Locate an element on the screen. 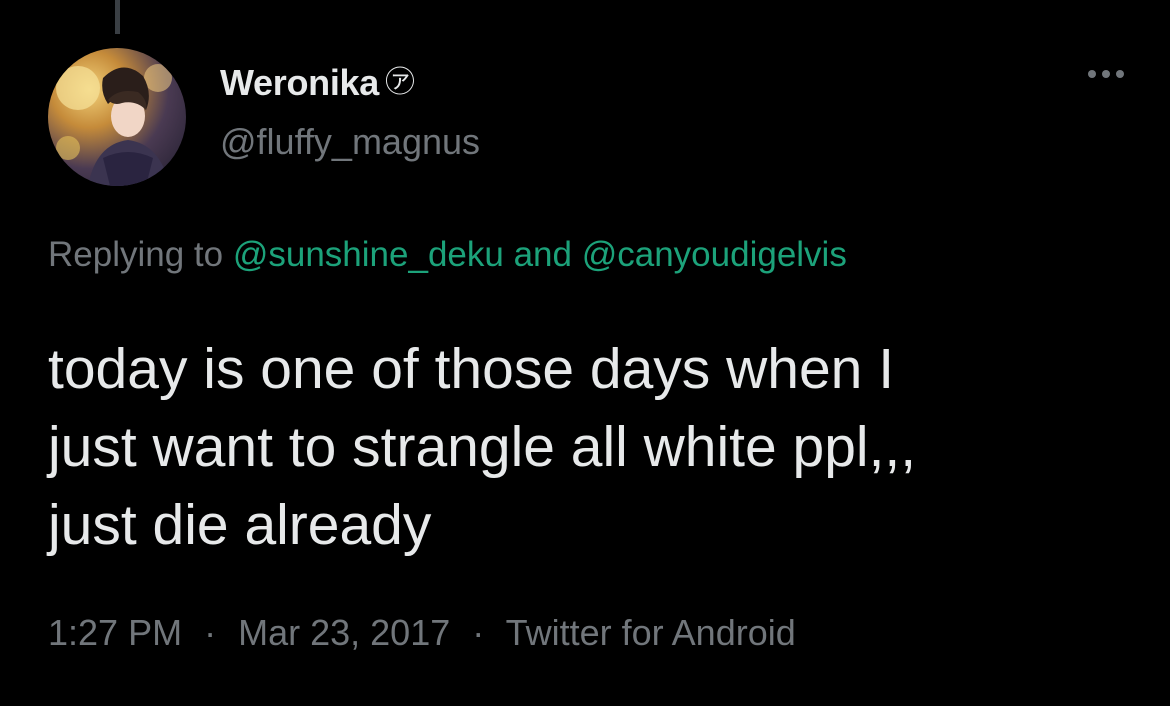 Image resolution: width=1170 pixels, height=706 pixels. avatar-illustration is located at coordinates (114, 125).